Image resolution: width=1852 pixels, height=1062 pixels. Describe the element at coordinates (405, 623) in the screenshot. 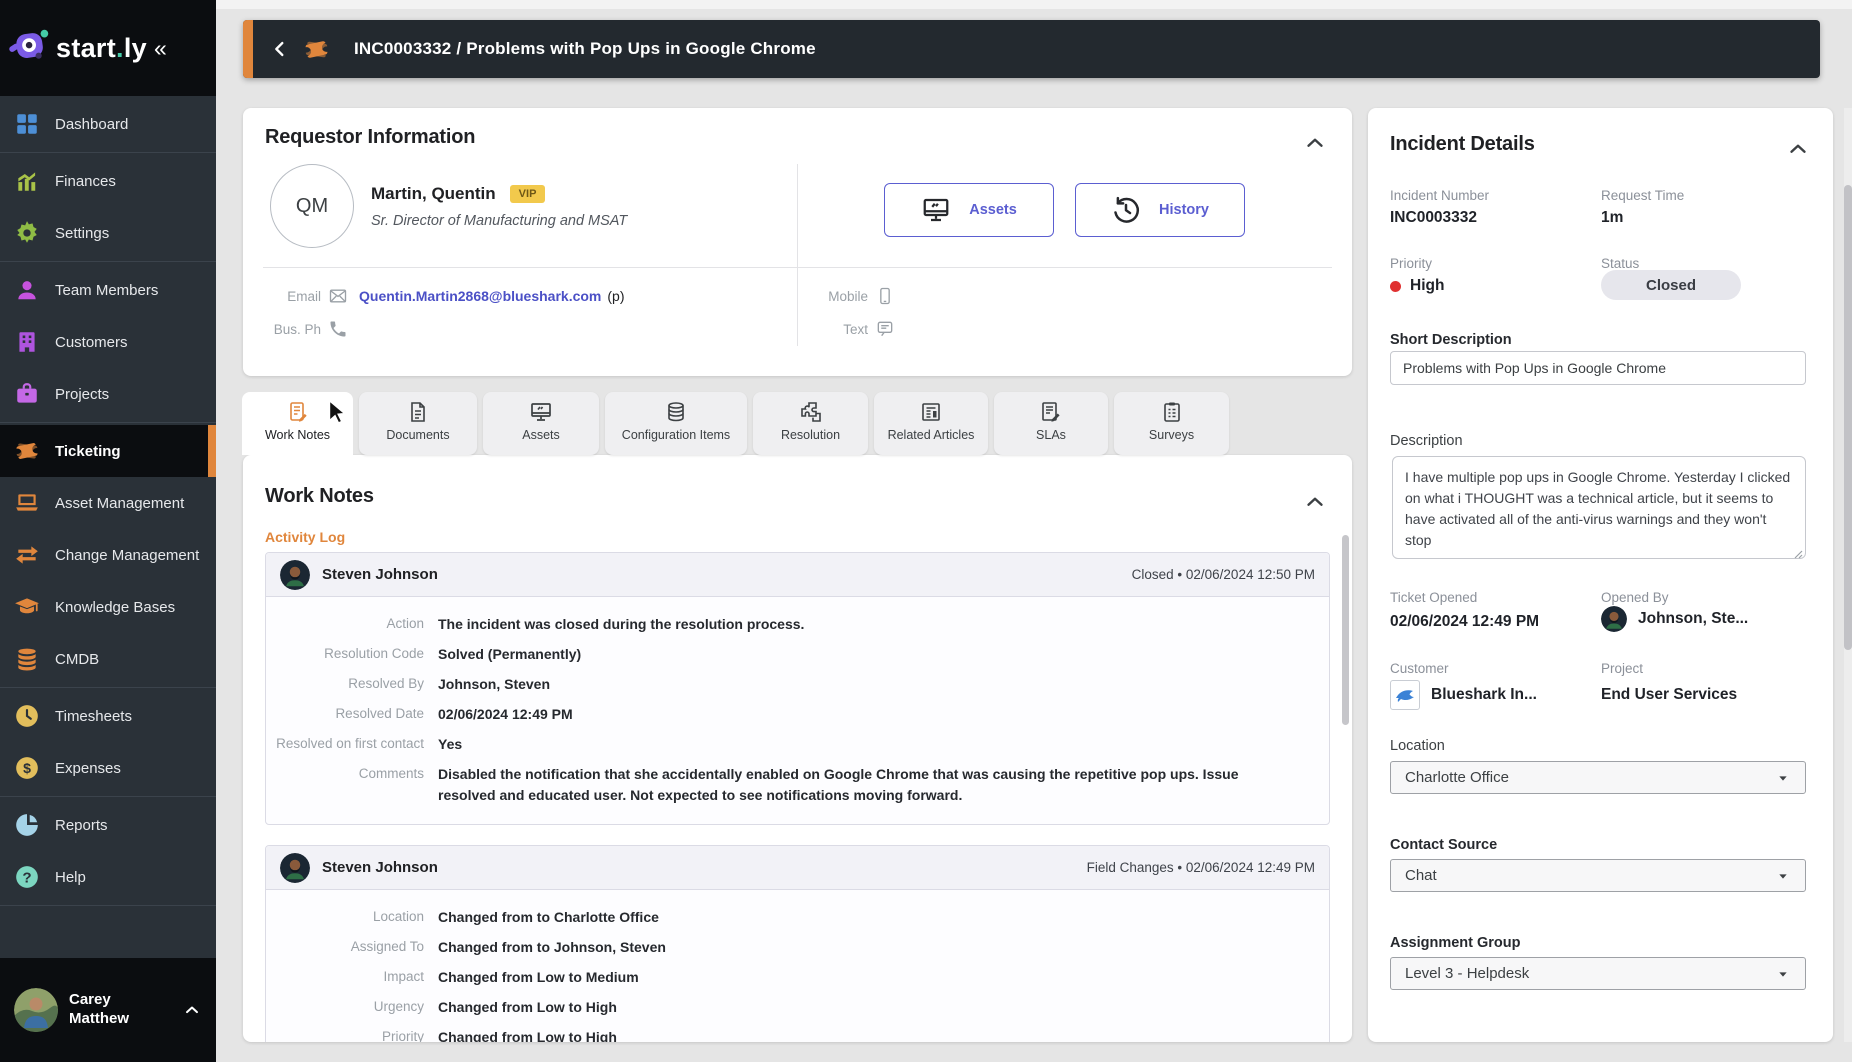

I see `field-label: Action` at that location.